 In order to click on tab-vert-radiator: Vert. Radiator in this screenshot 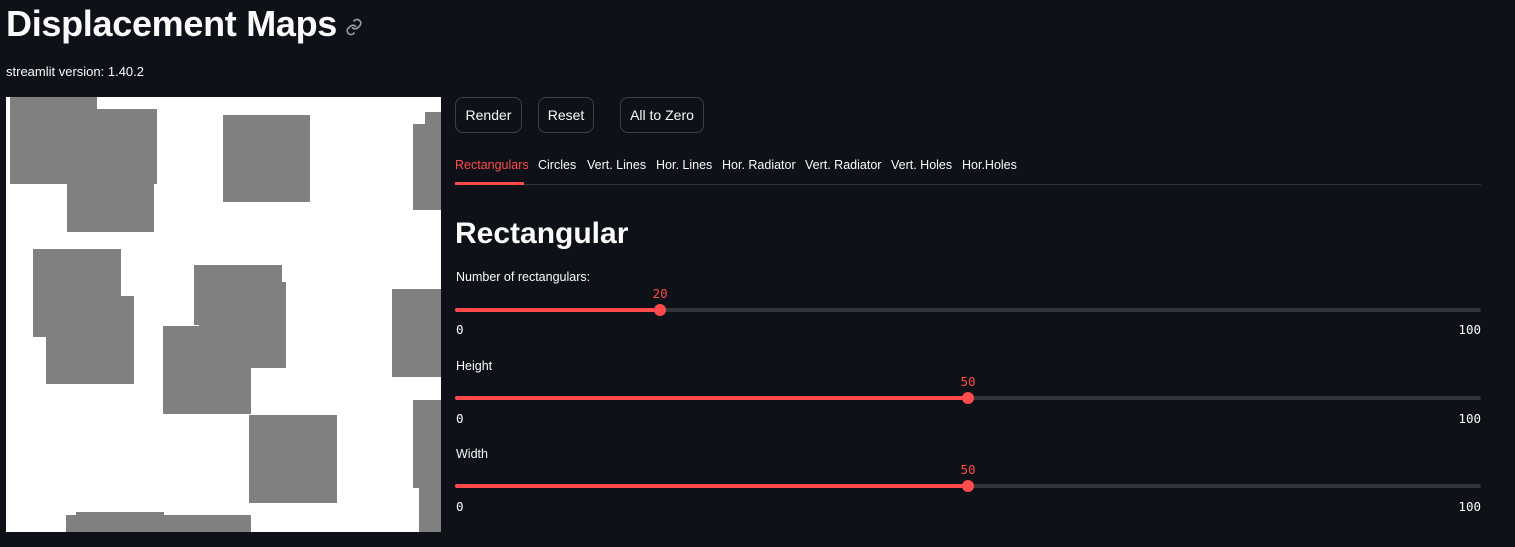, I will do `click(843, 168)`.